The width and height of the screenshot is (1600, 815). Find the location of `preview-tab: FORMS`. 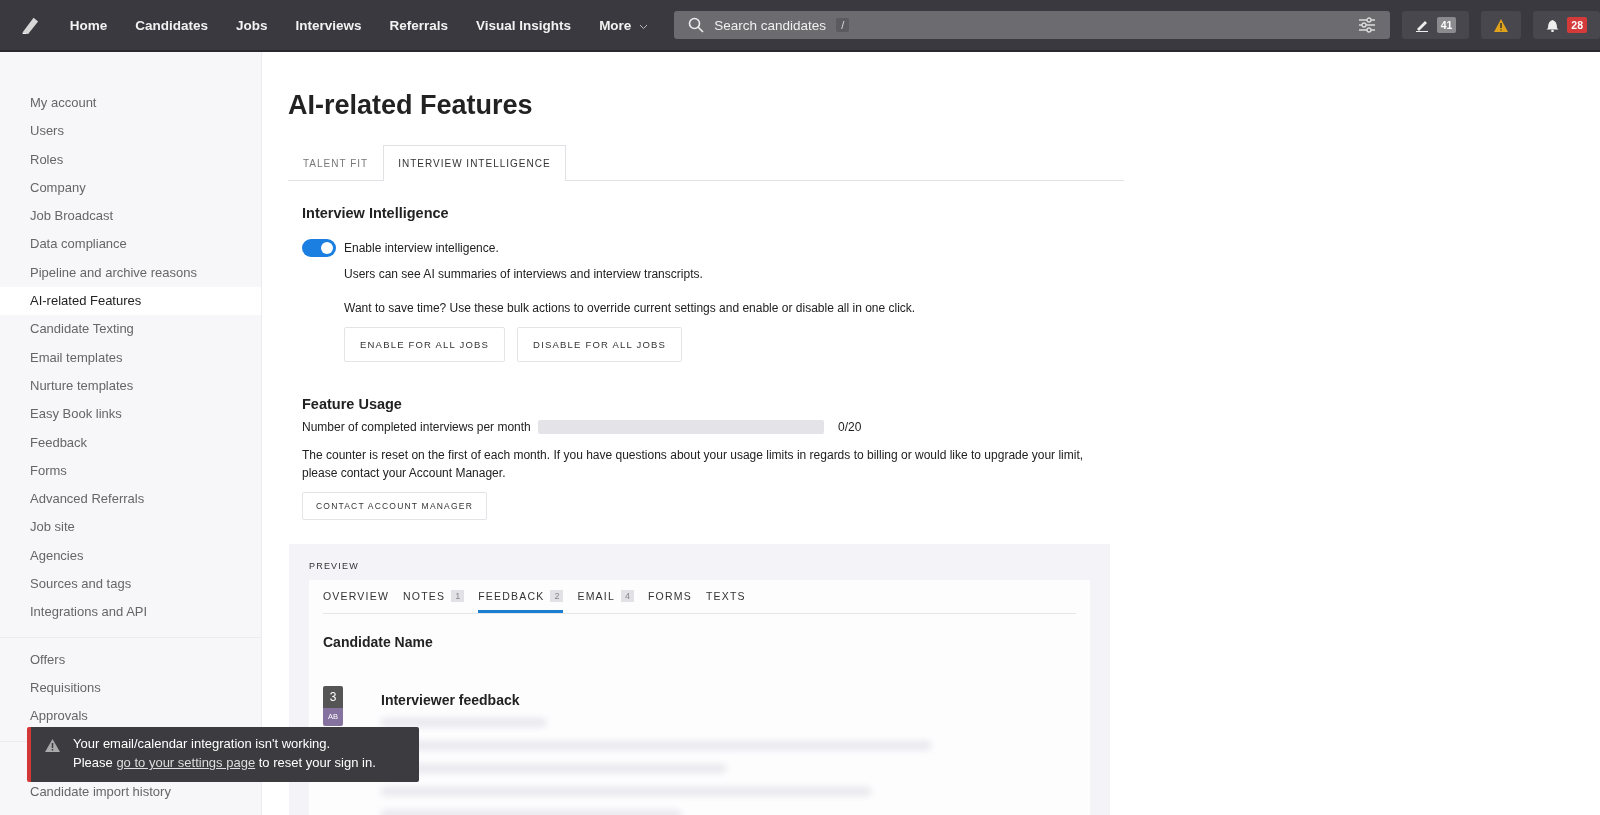

preview-tab: FORMS is located at coordinates (669, 596).